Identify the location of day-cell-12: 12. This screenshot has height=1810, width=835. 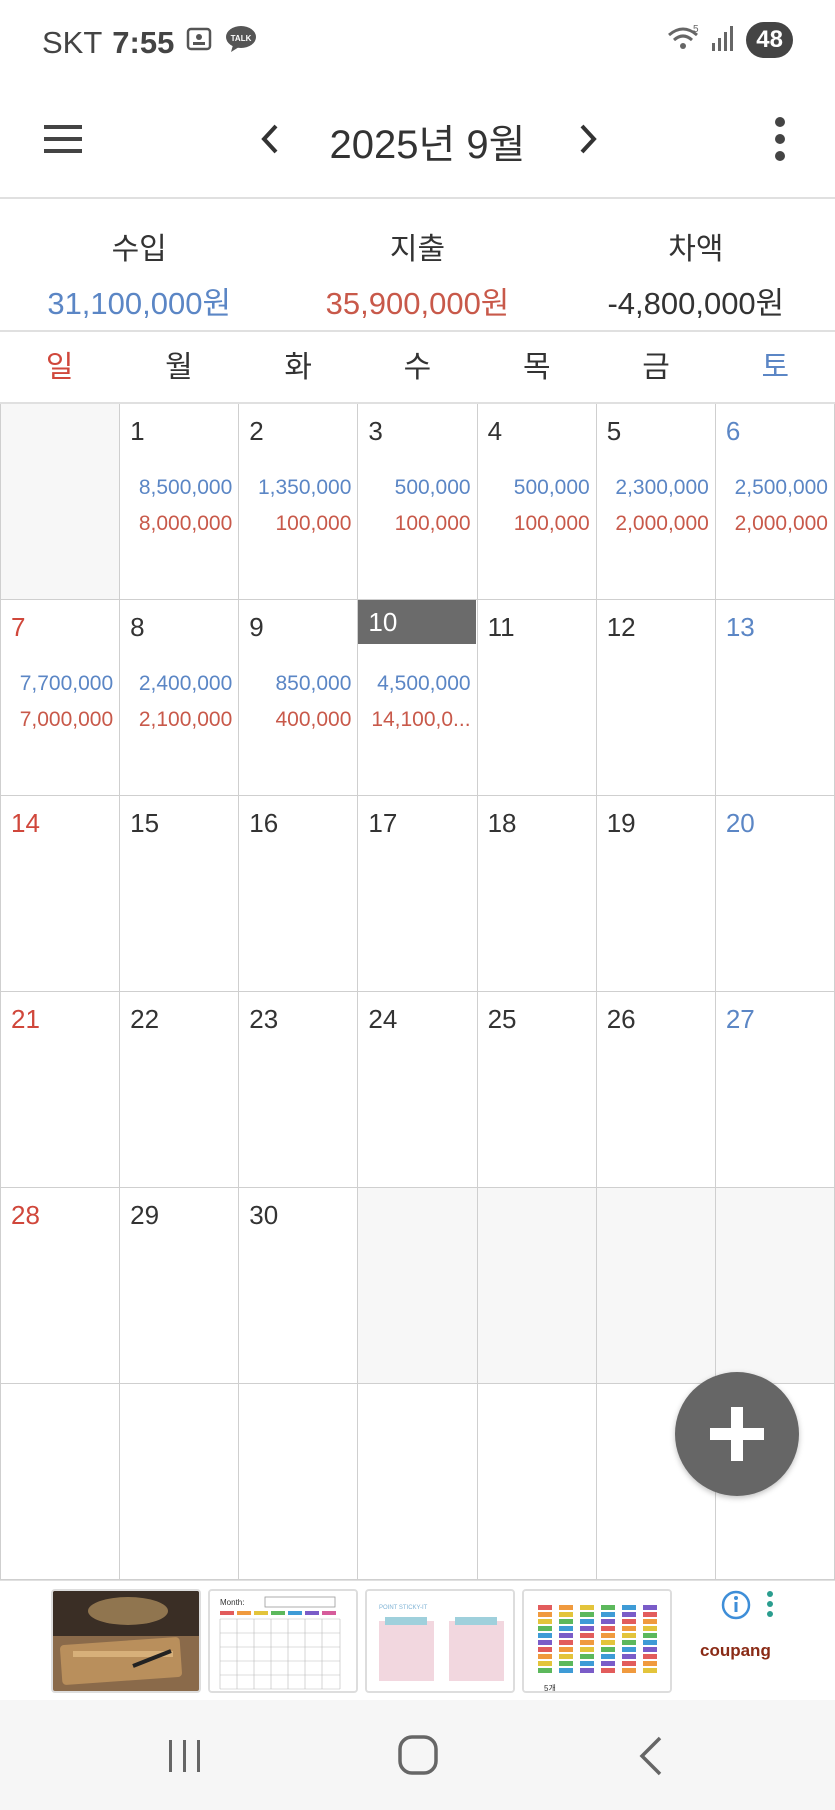
(656, 698).